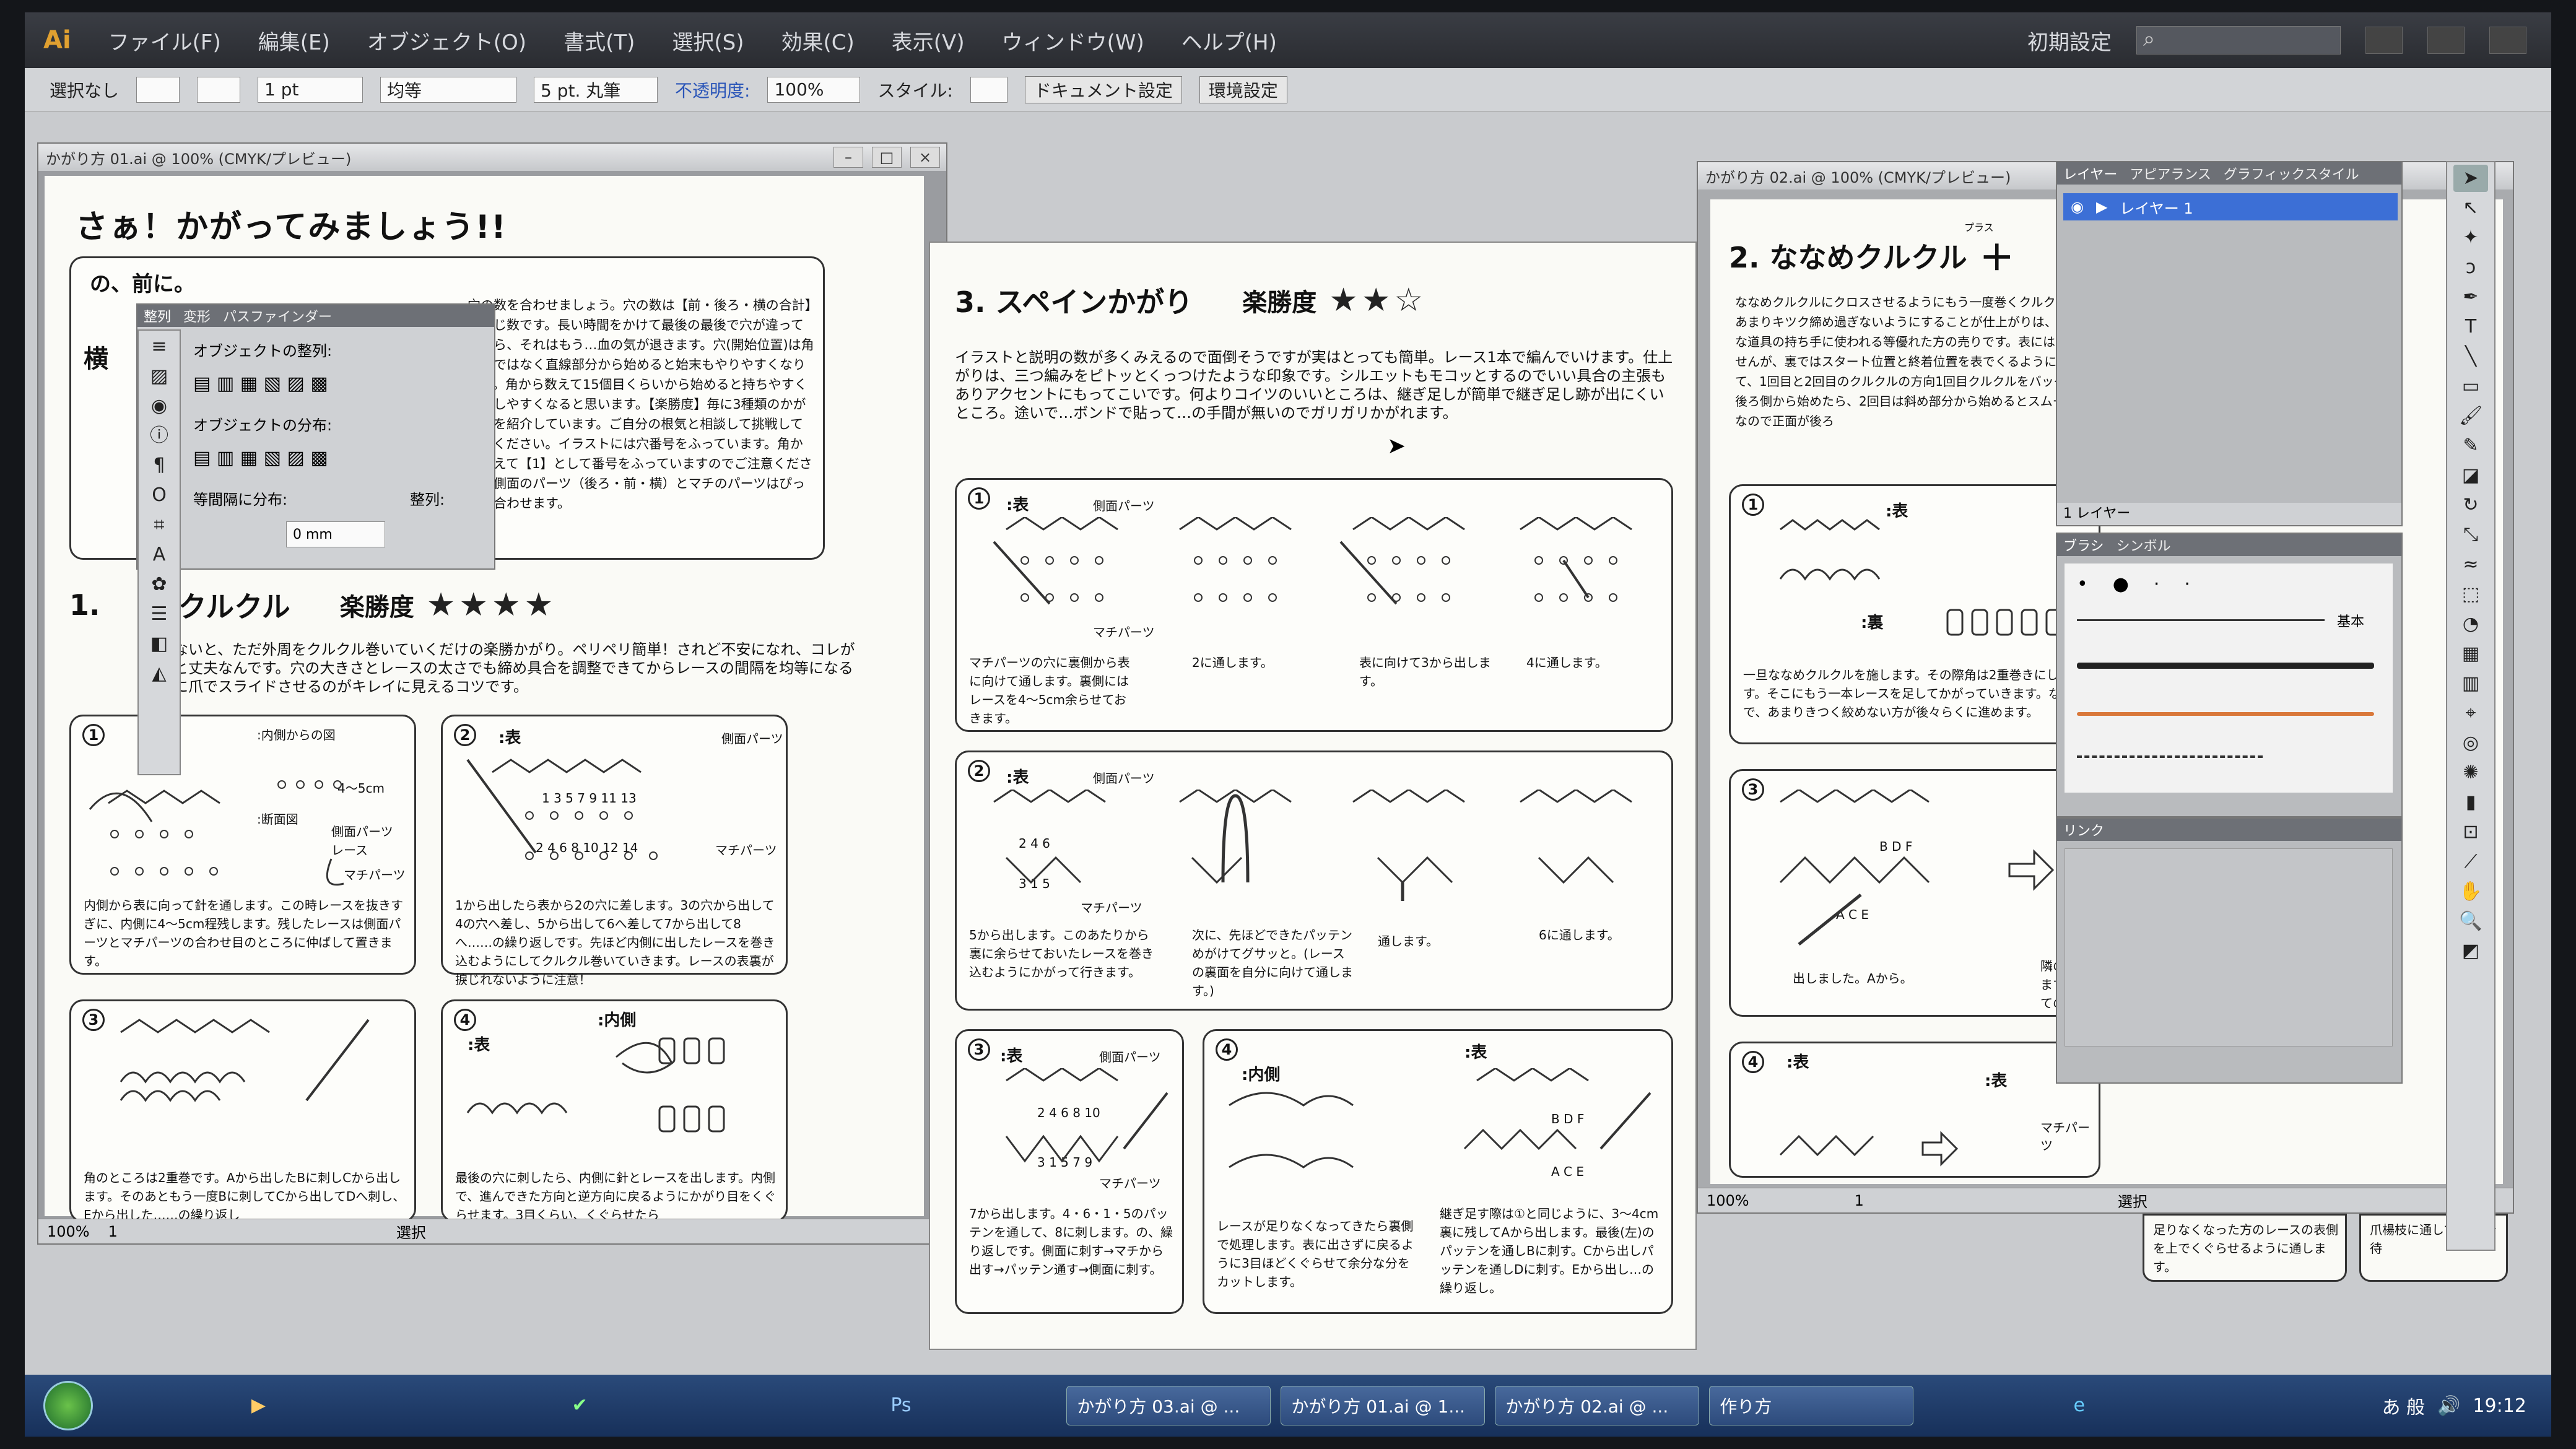 This screenshot has height=1449, width=2576. What do you see at coordinates (2499, 1406) in the screenshot?
I see `clock: 19:12` at bounding box center [2499, 1406].